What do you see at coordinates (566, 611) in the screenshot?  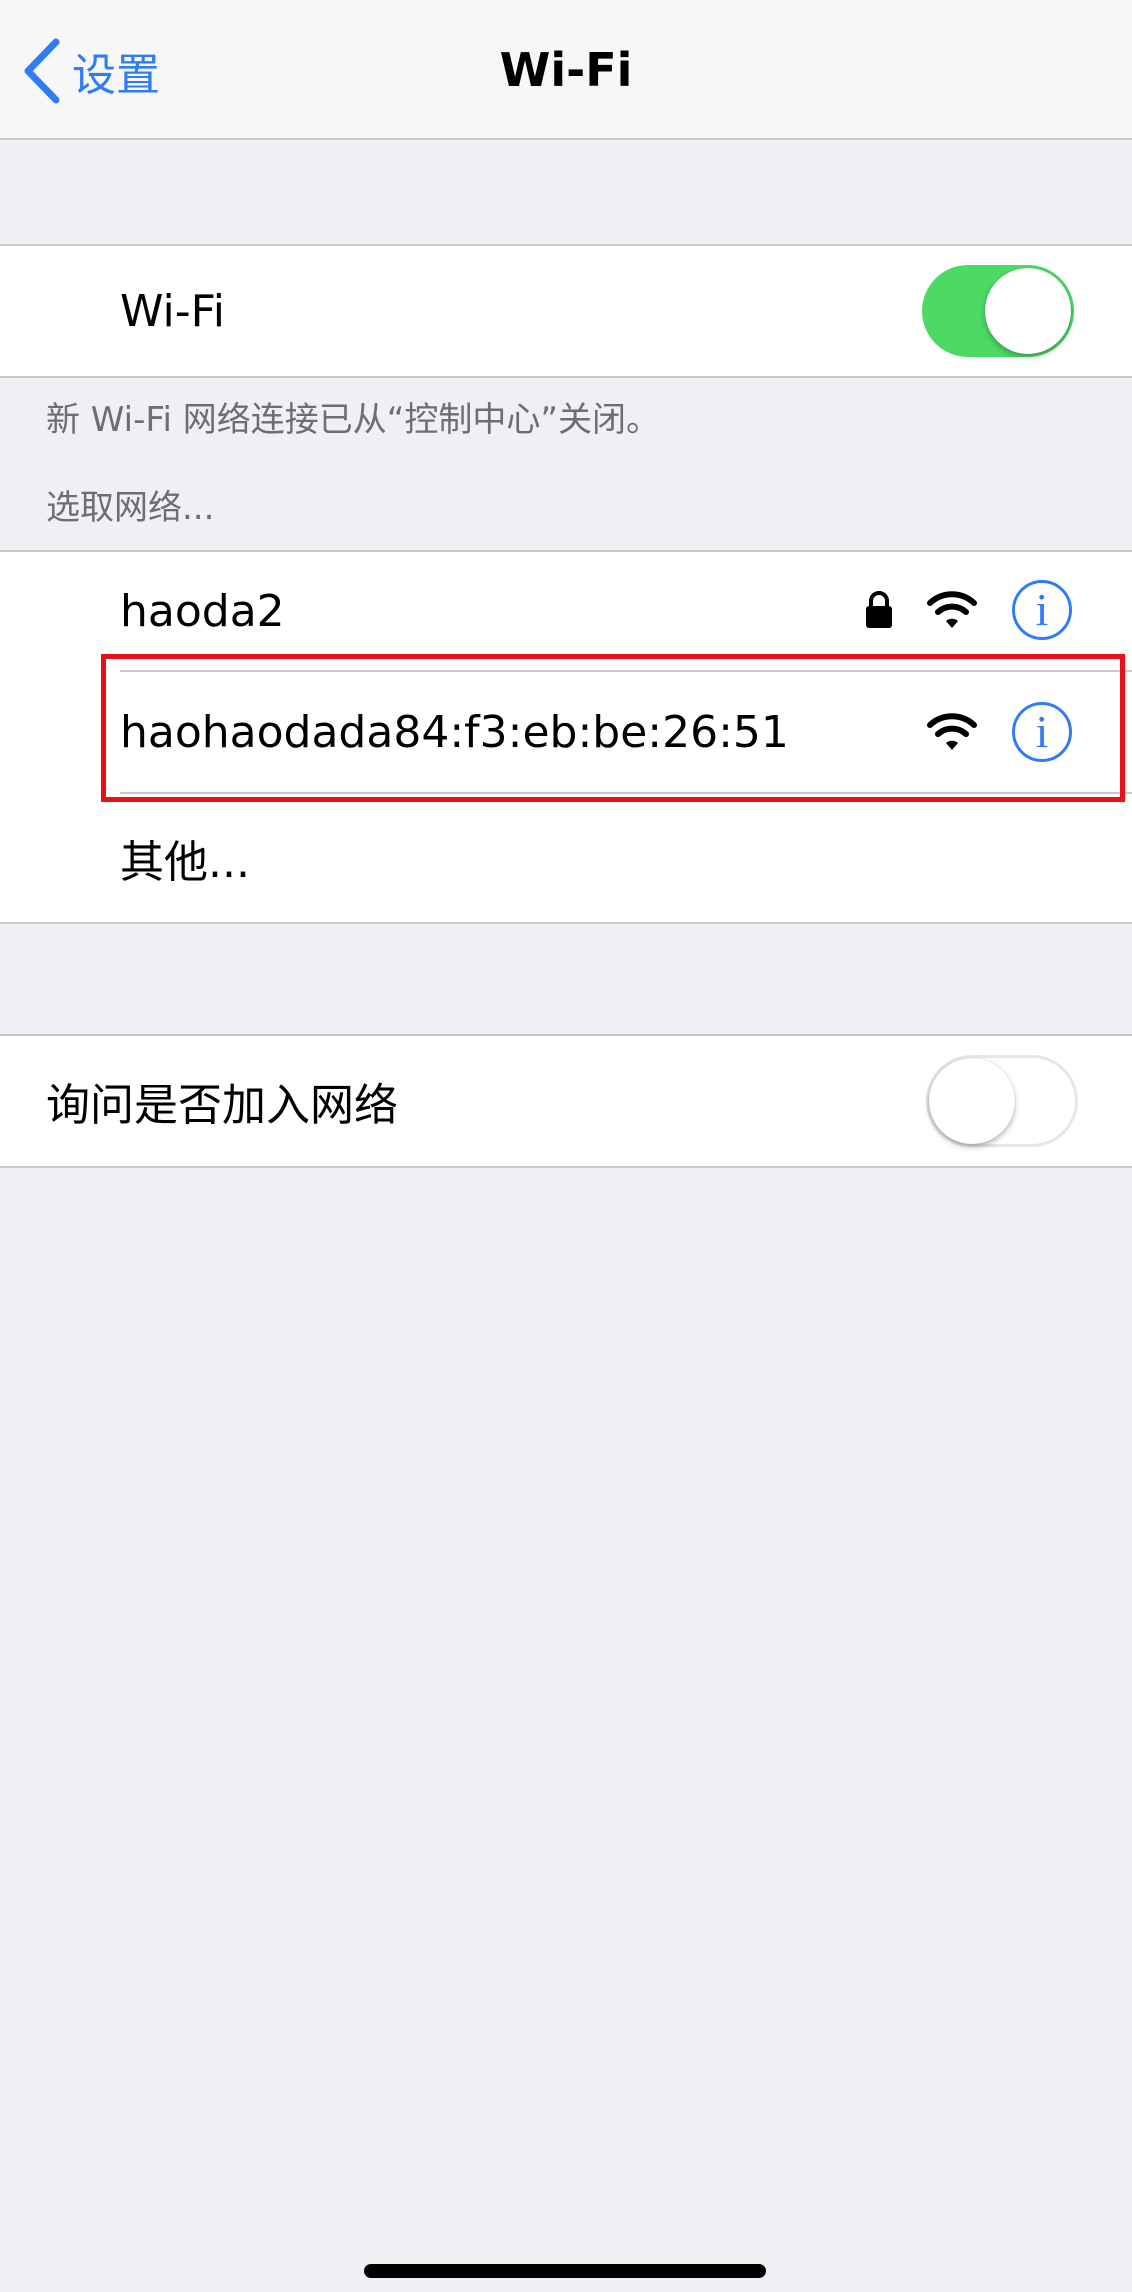 I see `network-row: haoda2 i` at bounding box center [566, 611].